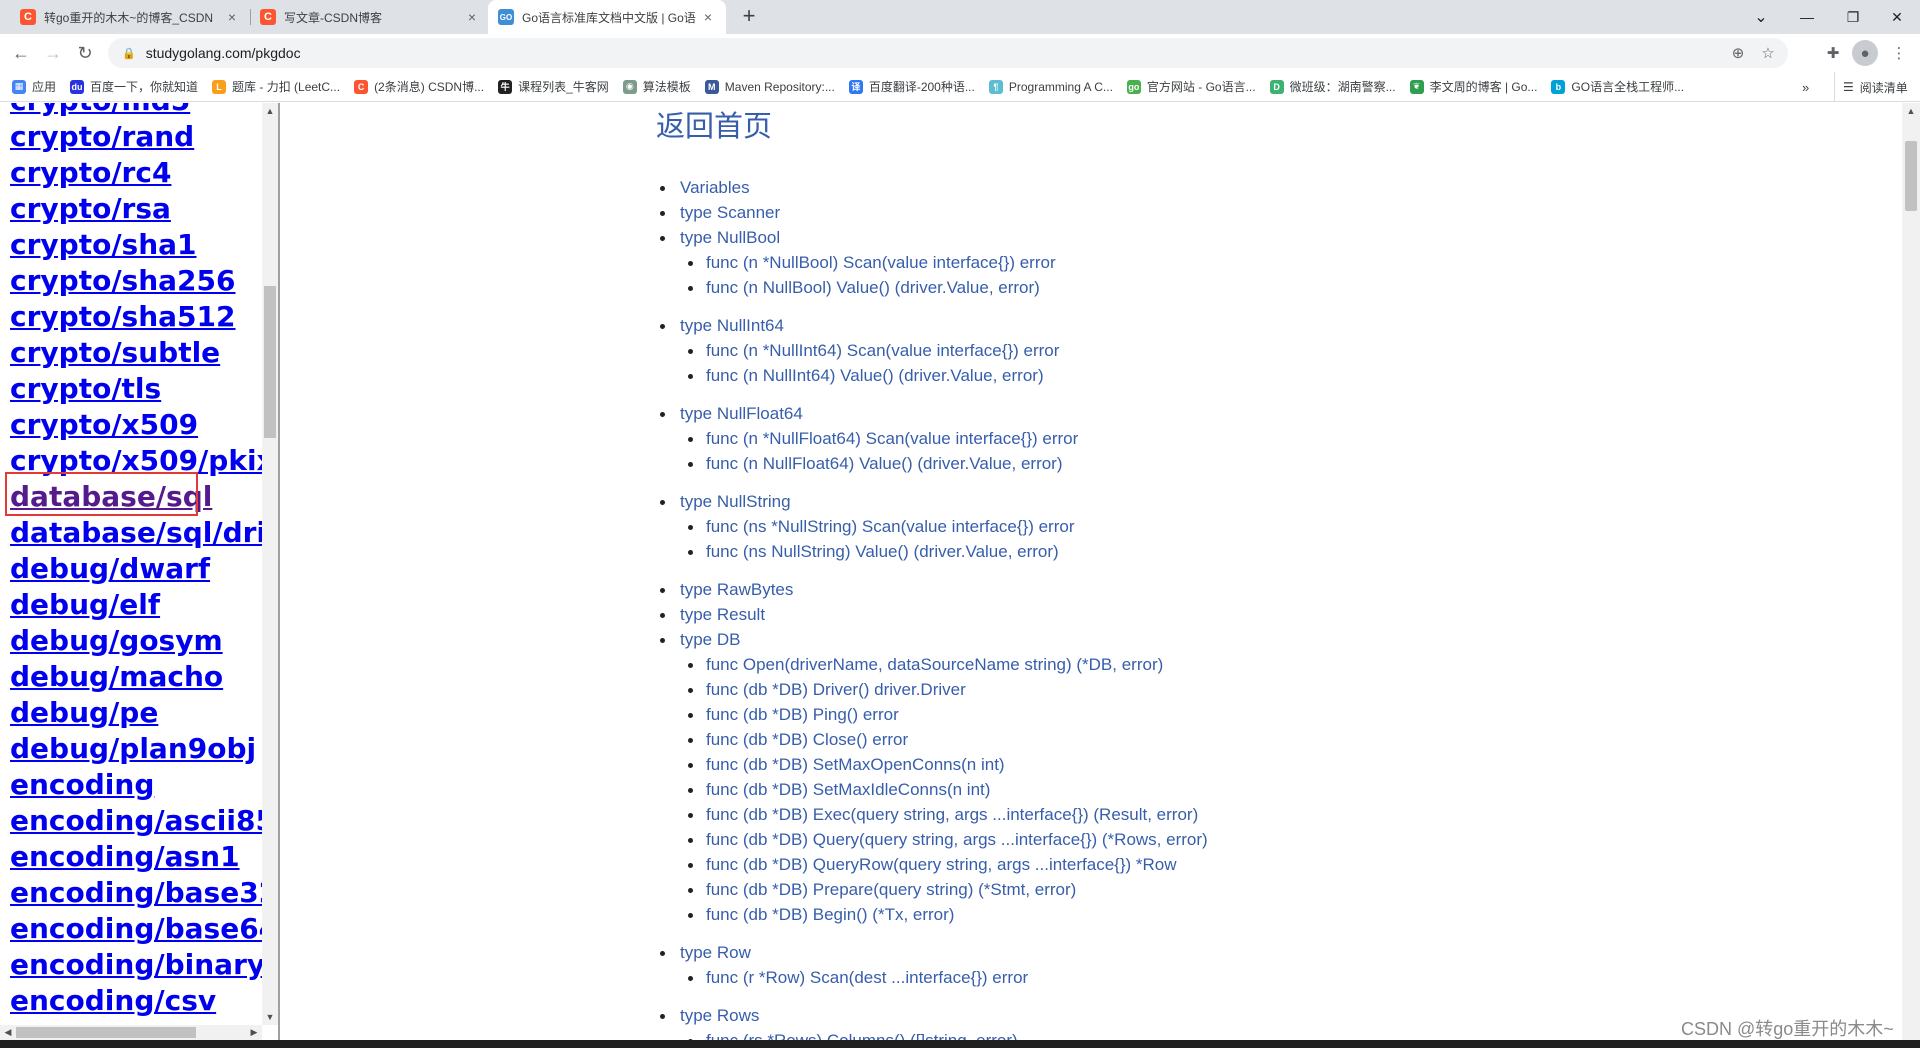  What do you see at coordinates (144, 389) in the screenshot?
I see `package-link: crypto/tls` at bounding box center [144, 389].